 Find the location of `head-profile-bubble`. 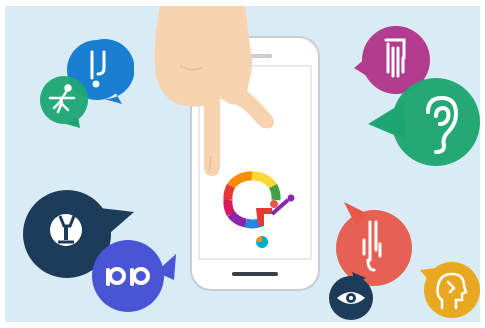

head-profile-bubble is located at coordinates (450, 290).